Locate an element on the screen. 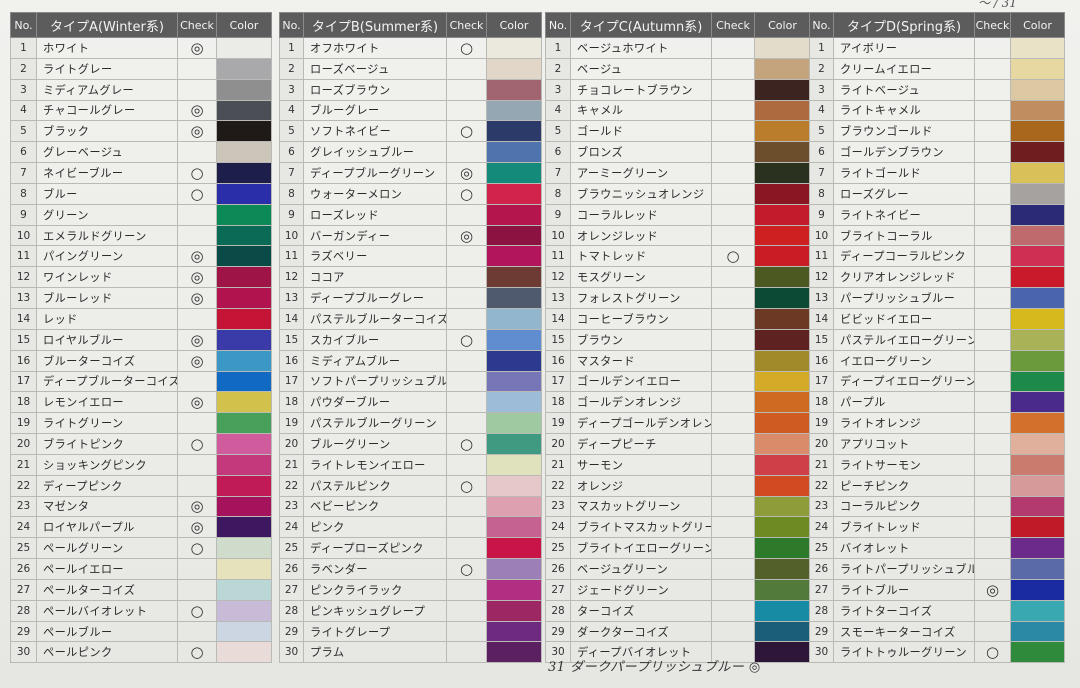  color-row: 22 オレンジ is located at coordinates (678, 485).